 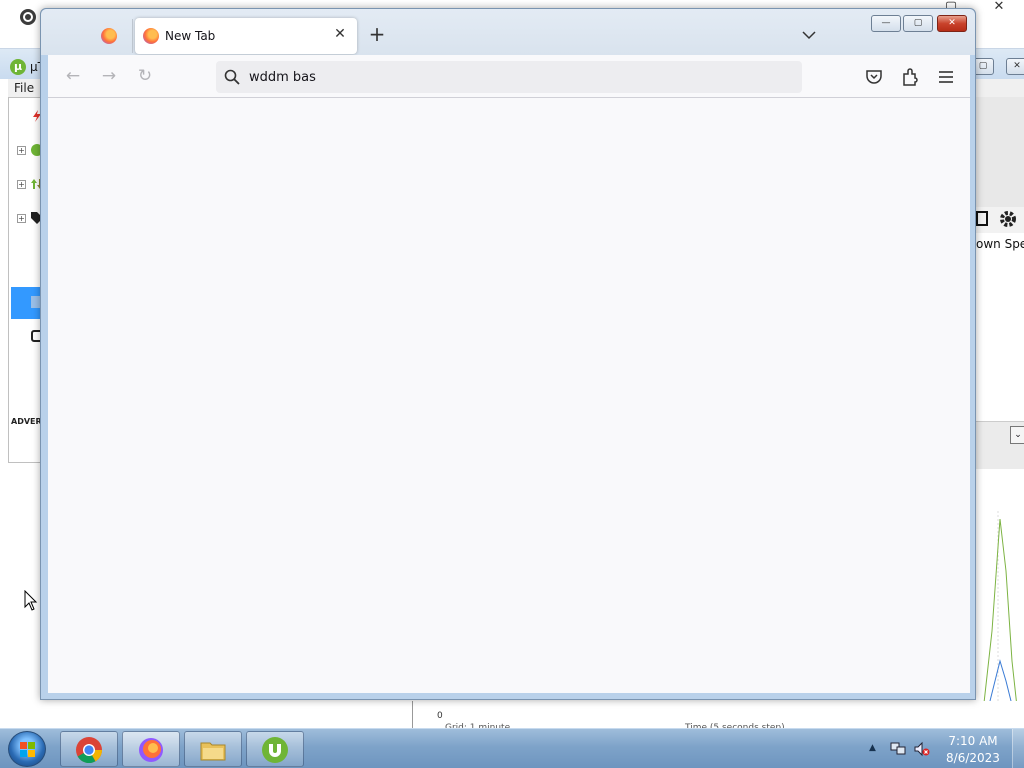 What do you see at coordinates (910, 77) in the screenshot?
I see `extensions-icon` at bounding box center [910, 77].